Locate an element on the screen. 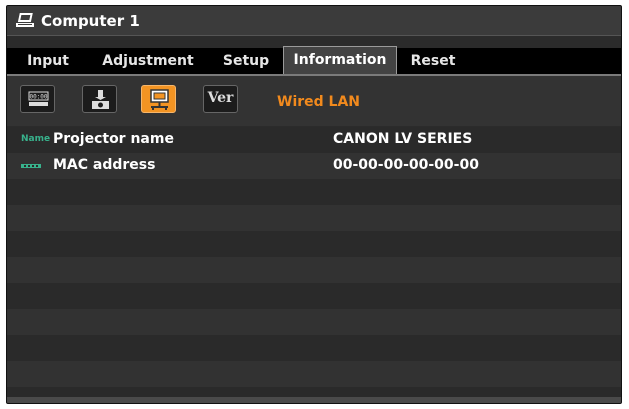  tab-input: Input is located at coordinates (48, 61).